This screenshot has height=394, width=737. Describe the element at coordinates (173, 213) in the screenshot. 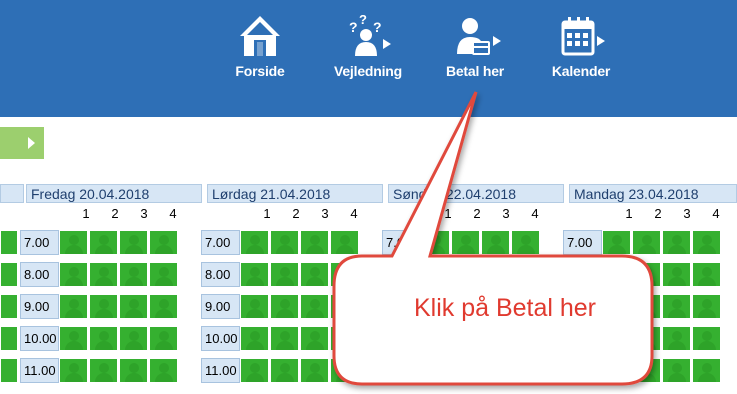

I see `column-number: 4` at that location.